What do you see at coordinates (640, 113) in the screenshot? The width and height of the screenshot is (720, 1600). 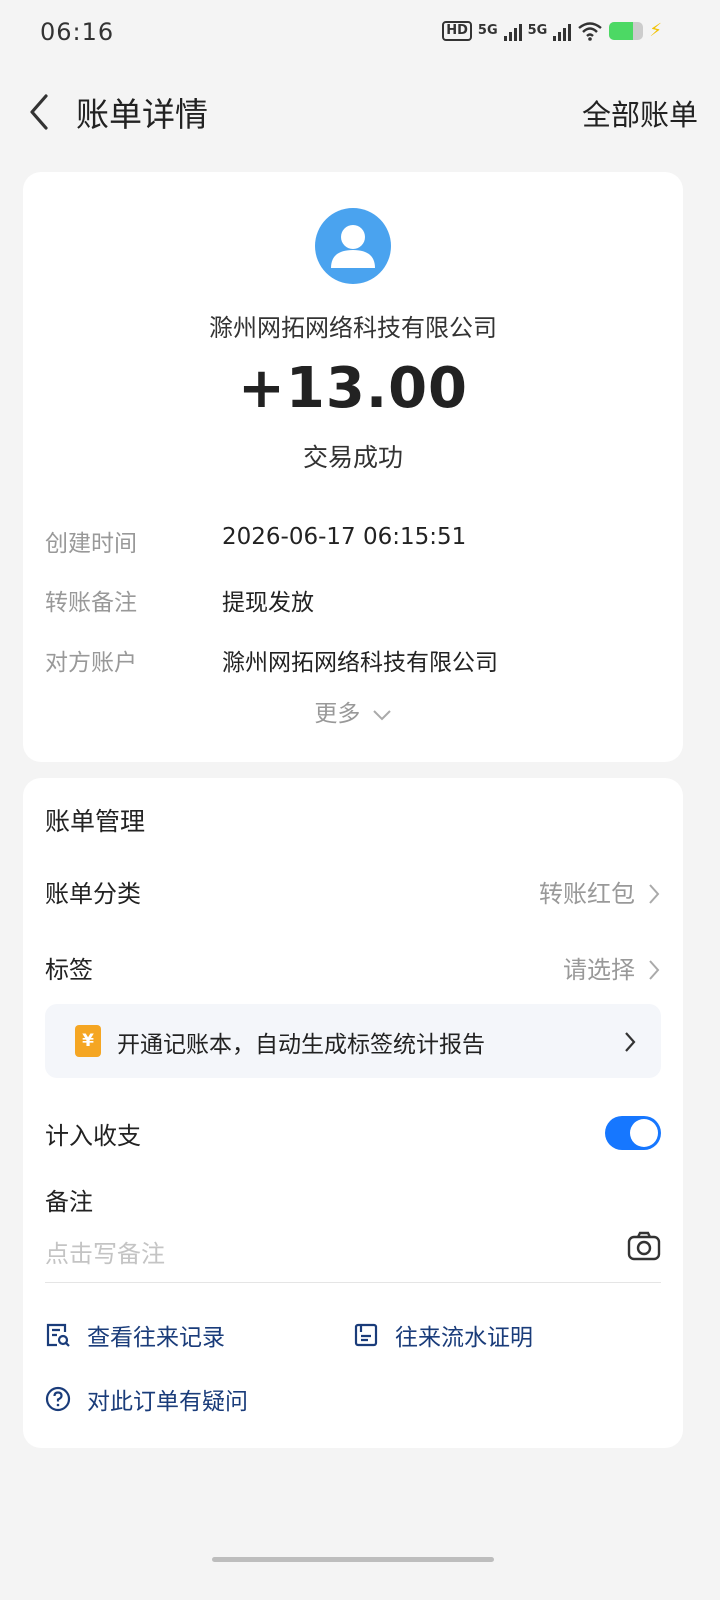 I see `all-bills-link: 全部账单` at bounding box center [640, 113].